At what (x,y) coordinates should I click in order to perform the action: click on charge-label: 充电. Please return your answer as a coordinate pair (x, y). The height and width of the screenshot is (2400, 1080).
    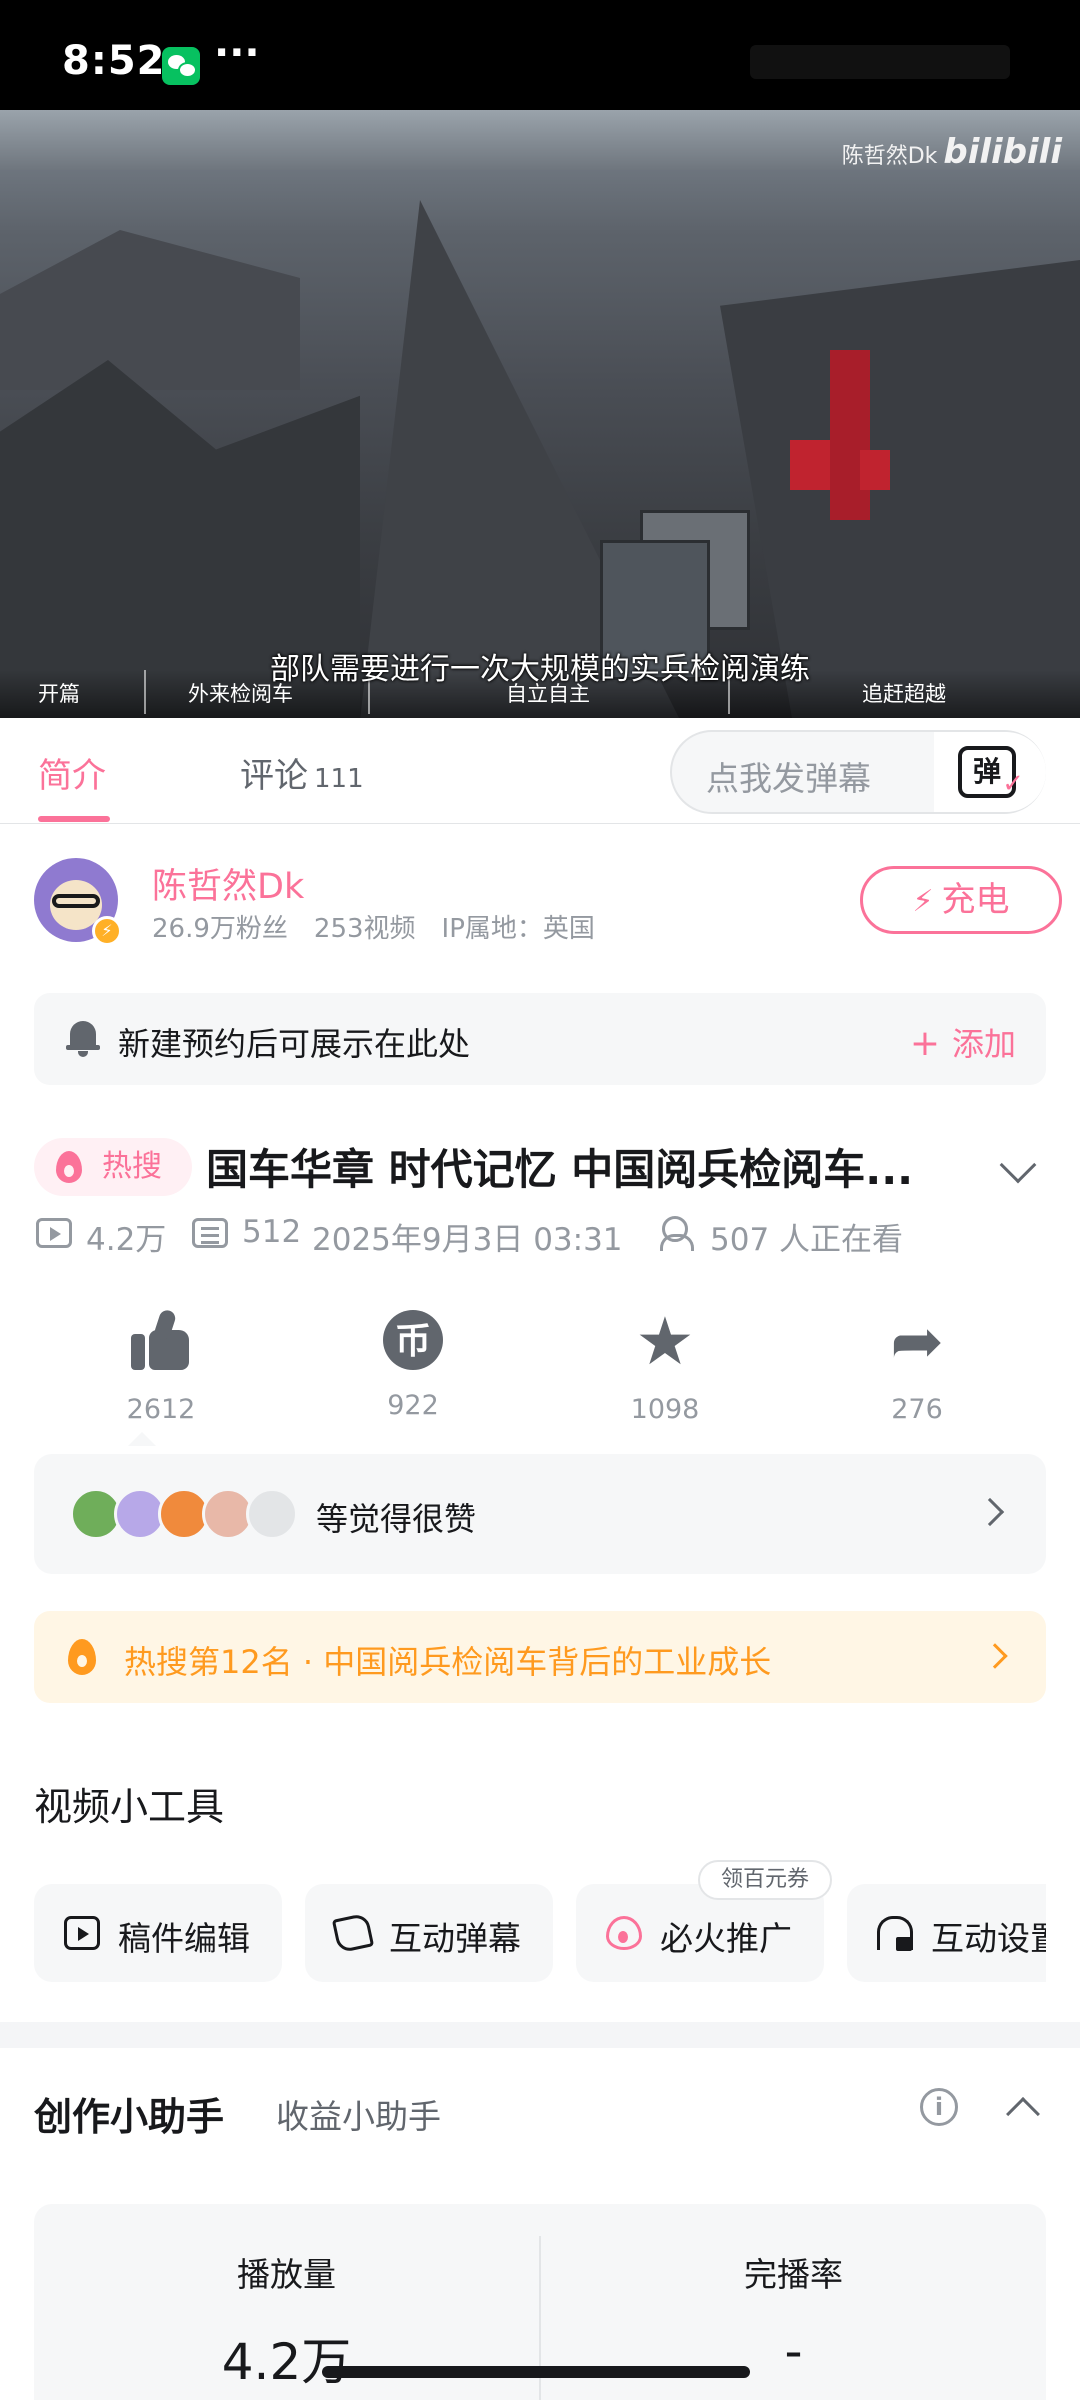
    Looking at the image, I should click on (975, 900).